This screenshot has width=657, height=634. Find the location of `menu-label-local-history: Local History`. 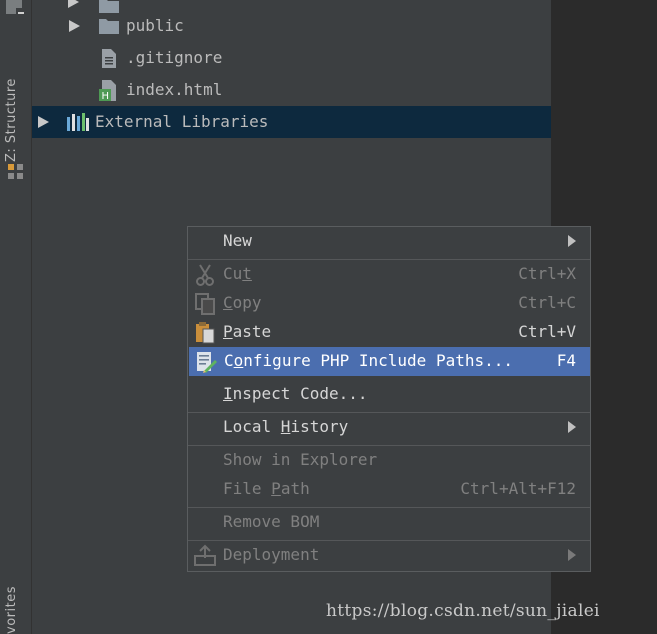

menu-label-local-history: Local History is located at coordinates (286, 426).